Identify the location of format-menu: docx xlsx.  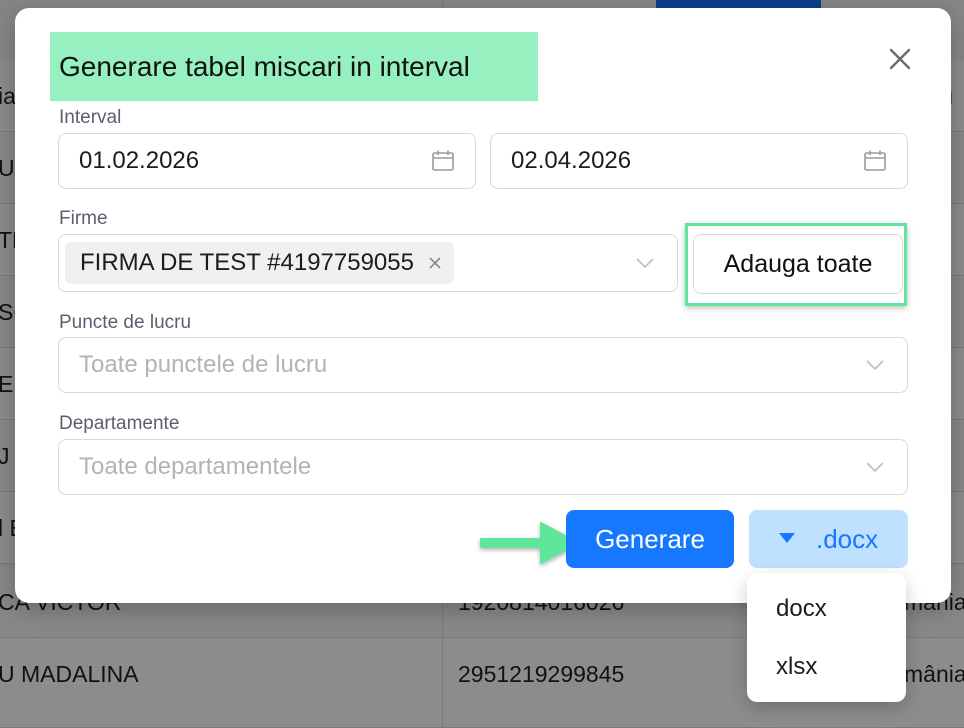
(826, 637).